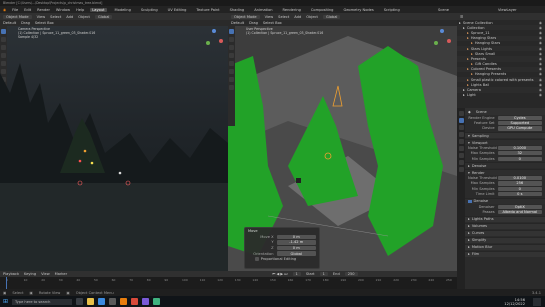 Image resolution: width=545 pixels, height=307 pixels. I want to click on select-box-right: Select Box, so click(272, 23).